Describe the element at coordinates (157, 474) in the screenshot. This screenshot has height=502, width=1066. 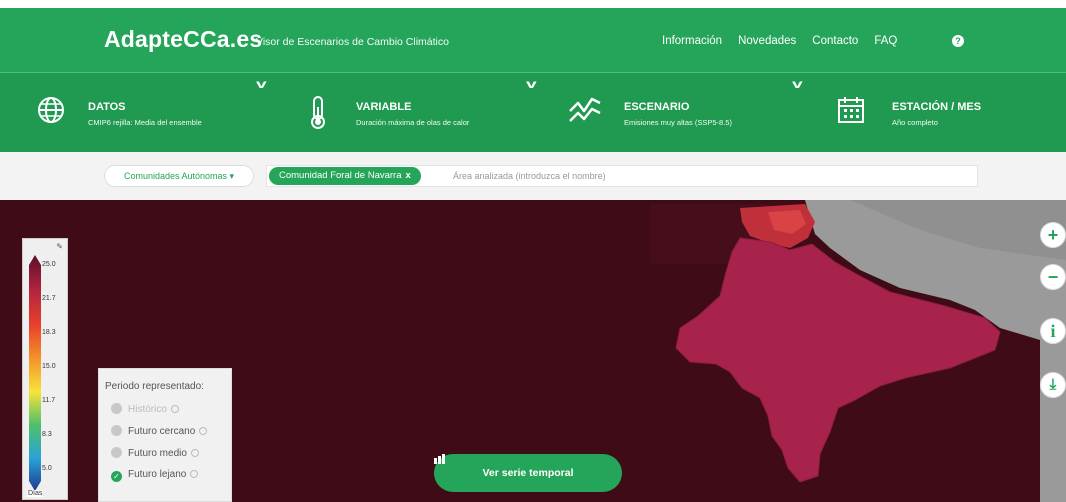
I see `period-option-label: Futuro lejano` at that location.